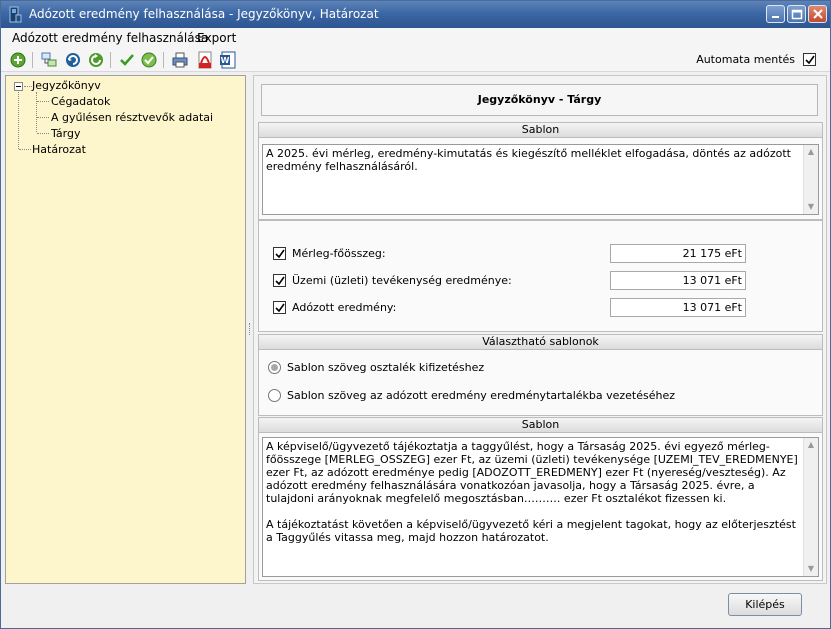 The width and height of the screenshot is (831, 629). What do you see at coordinates (810, 507) in the screenshot?
I see `scrollbar-2: ▲ ▼` at bounding box center [810, 507].